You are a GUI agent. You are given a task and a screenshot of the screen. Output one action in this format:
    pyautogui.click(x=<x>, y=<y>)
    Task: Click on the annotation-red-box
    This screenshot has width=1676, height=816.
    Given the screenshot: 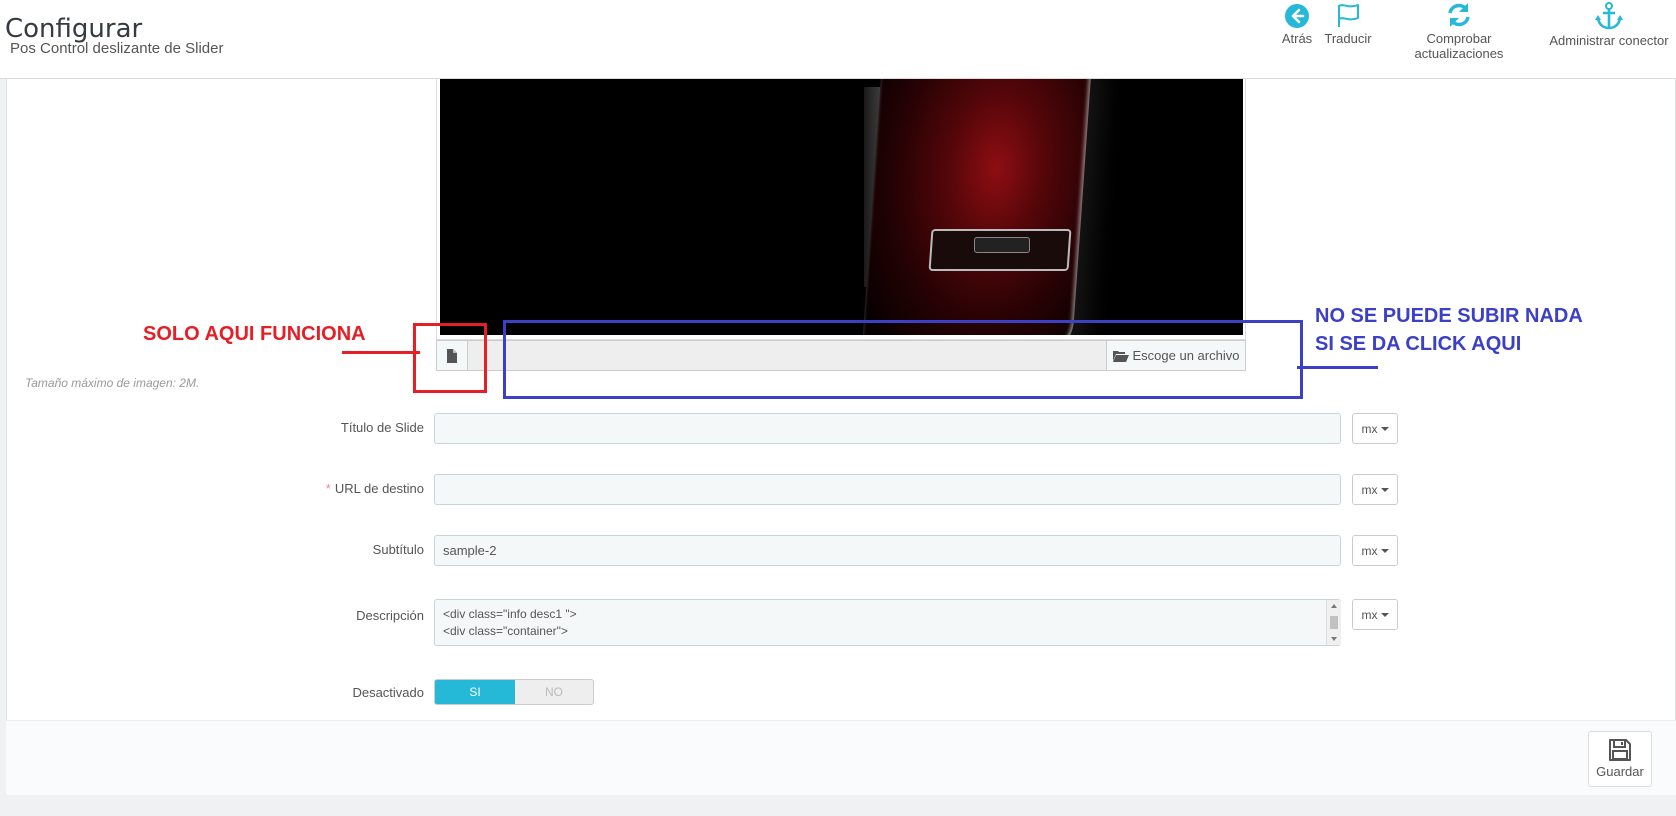 What is the action you would take?
    pyautogui.click(x=450, y=358)
    